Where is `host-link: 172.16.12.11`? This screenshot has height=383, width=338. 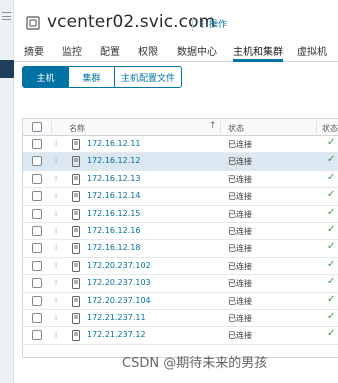 host-link: 172.16.12.11 is located at coordinates (113, 143).